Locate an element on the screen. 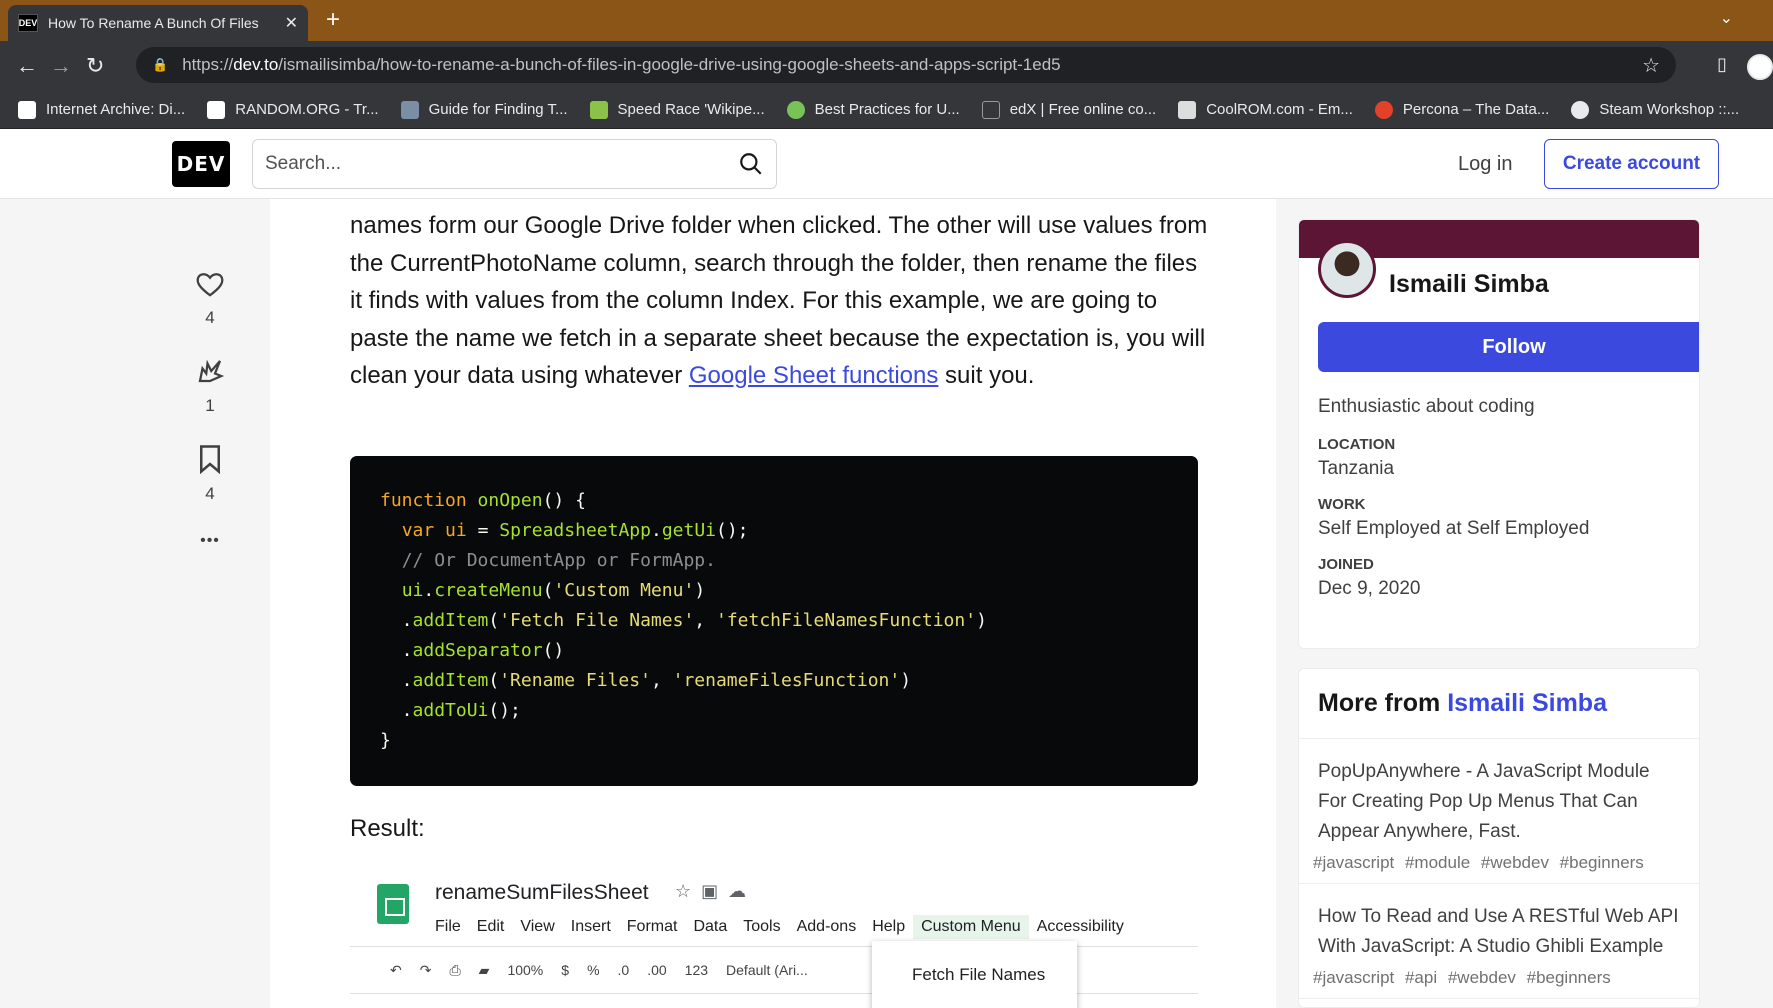 This screenshot has width=1773, height=1008. unicorn-action: 1 is located at coordinates (210, 386).